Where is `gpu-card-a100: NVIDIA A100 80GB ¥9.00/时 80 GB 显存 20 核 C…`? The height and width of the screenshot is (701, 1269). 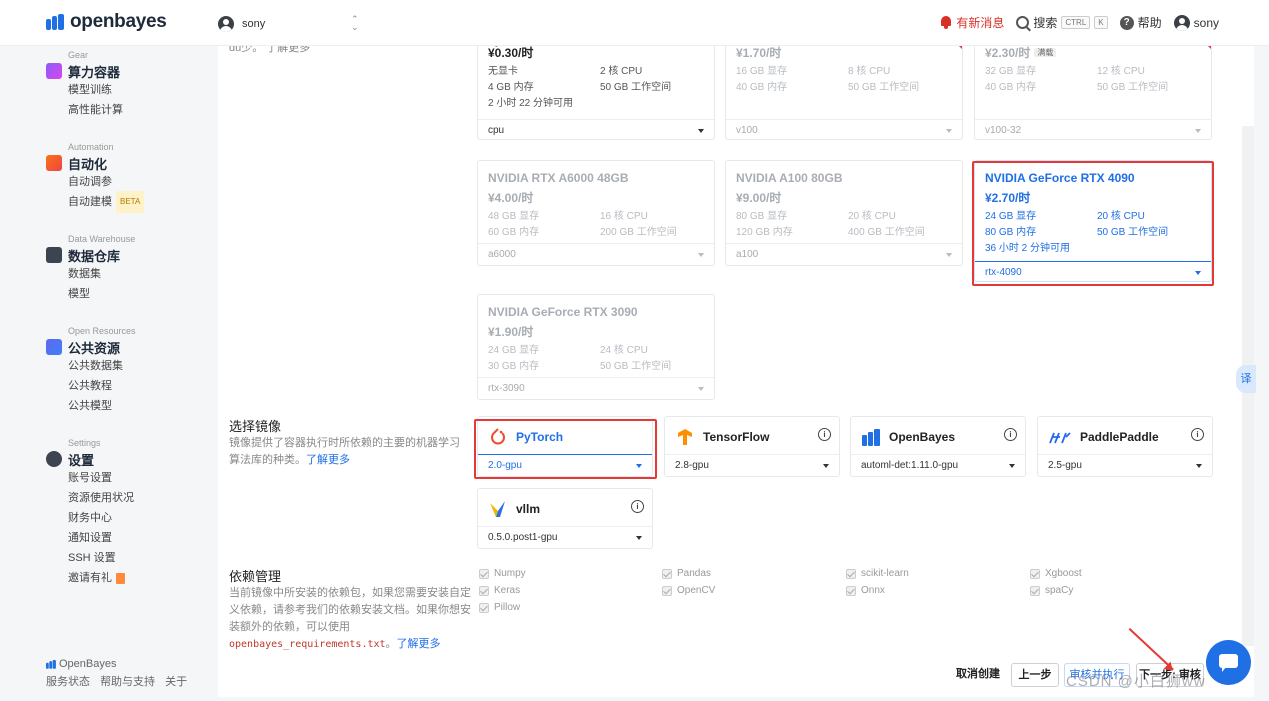 gpu-card-a100: NVIDIA A100 80GB ¥9.00/时 80 GB 显存 20 核 C… is located at coordinates (844, 213).